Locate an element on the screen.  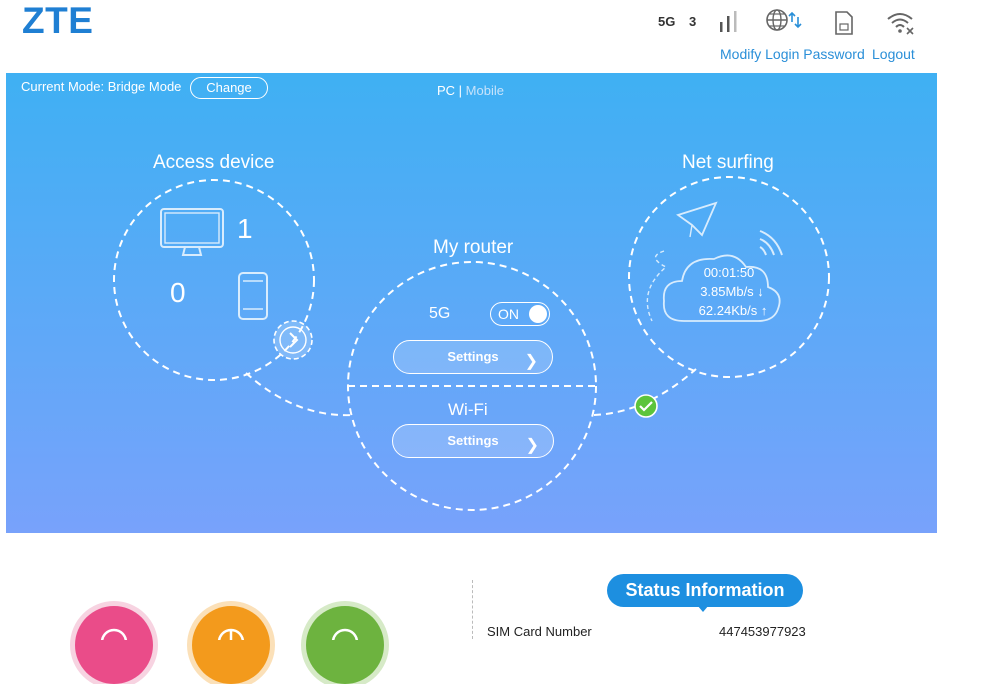
access-router-link is located at coordinates (300, 394).